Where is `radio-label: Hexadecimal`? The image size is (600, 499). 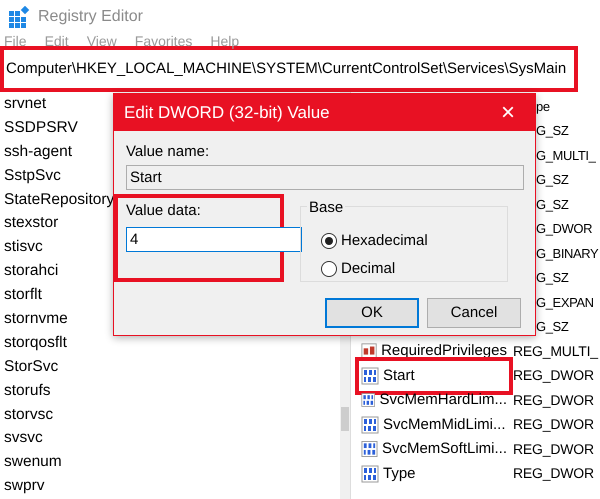
radio-label: Hexadecimal is located at coordinates (384, 240).